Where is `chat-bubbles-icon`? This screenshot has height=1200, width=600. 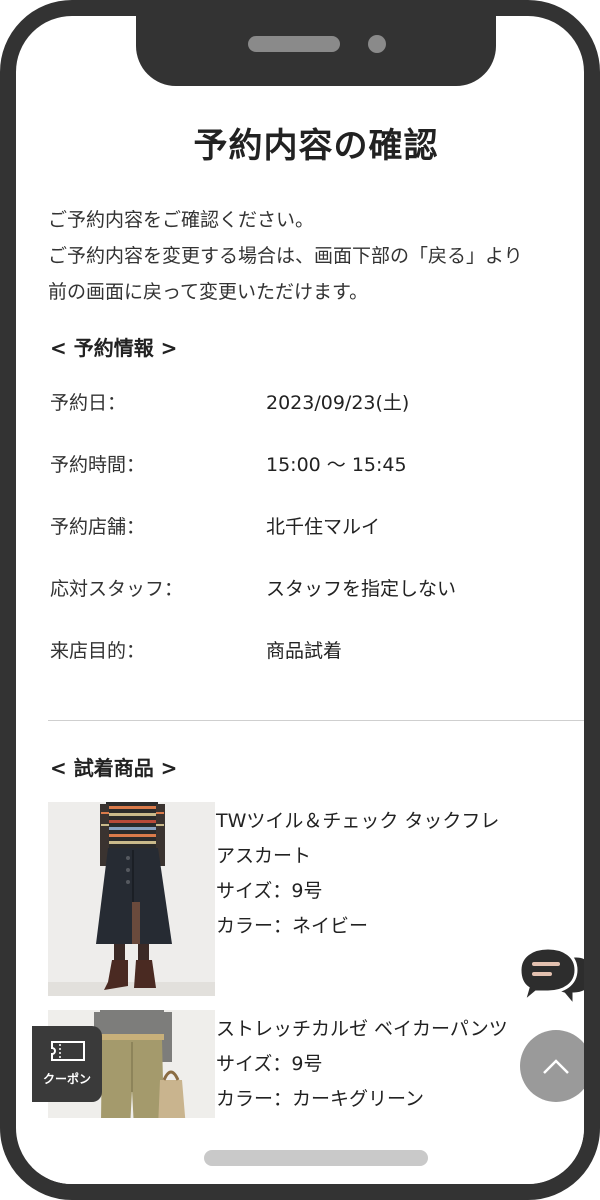 chat-bubbles-icon is located at coordinates (551, 978).